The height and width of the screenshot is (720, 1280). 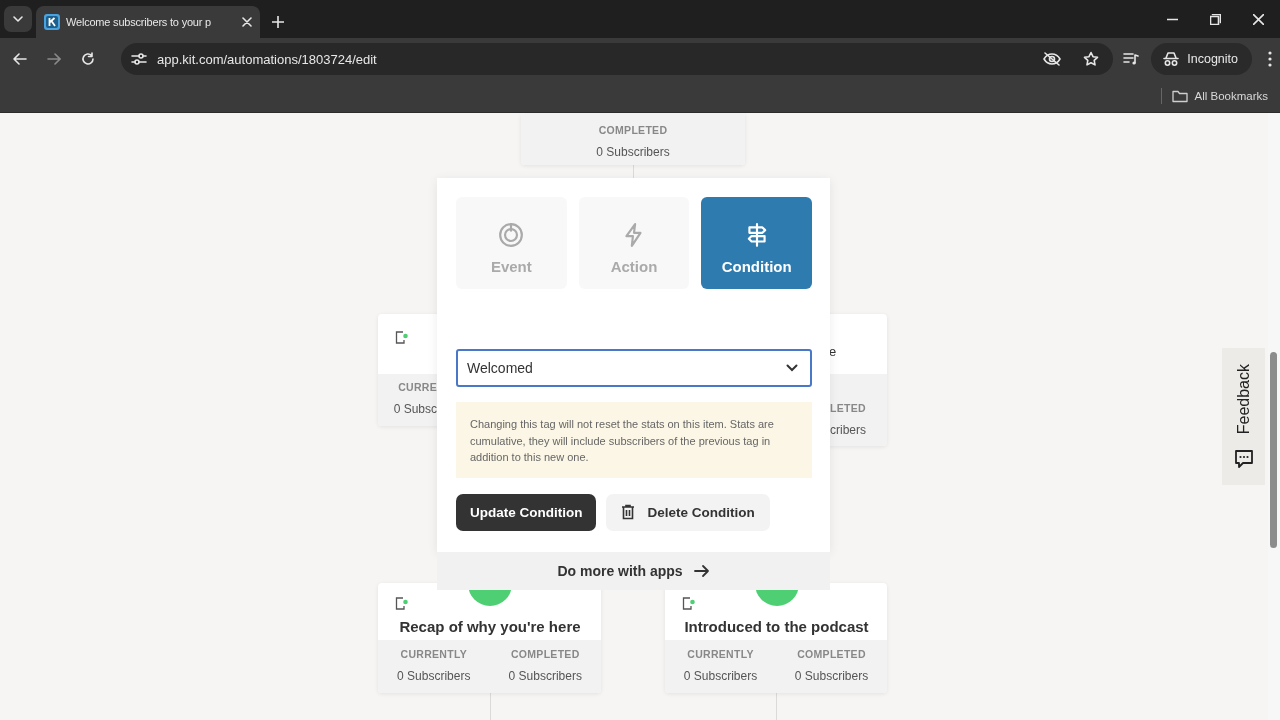 What do you see at coordinates (52, 22) in the screenshot?
I see `site-logo-icon` at bounding box center [52, 22].